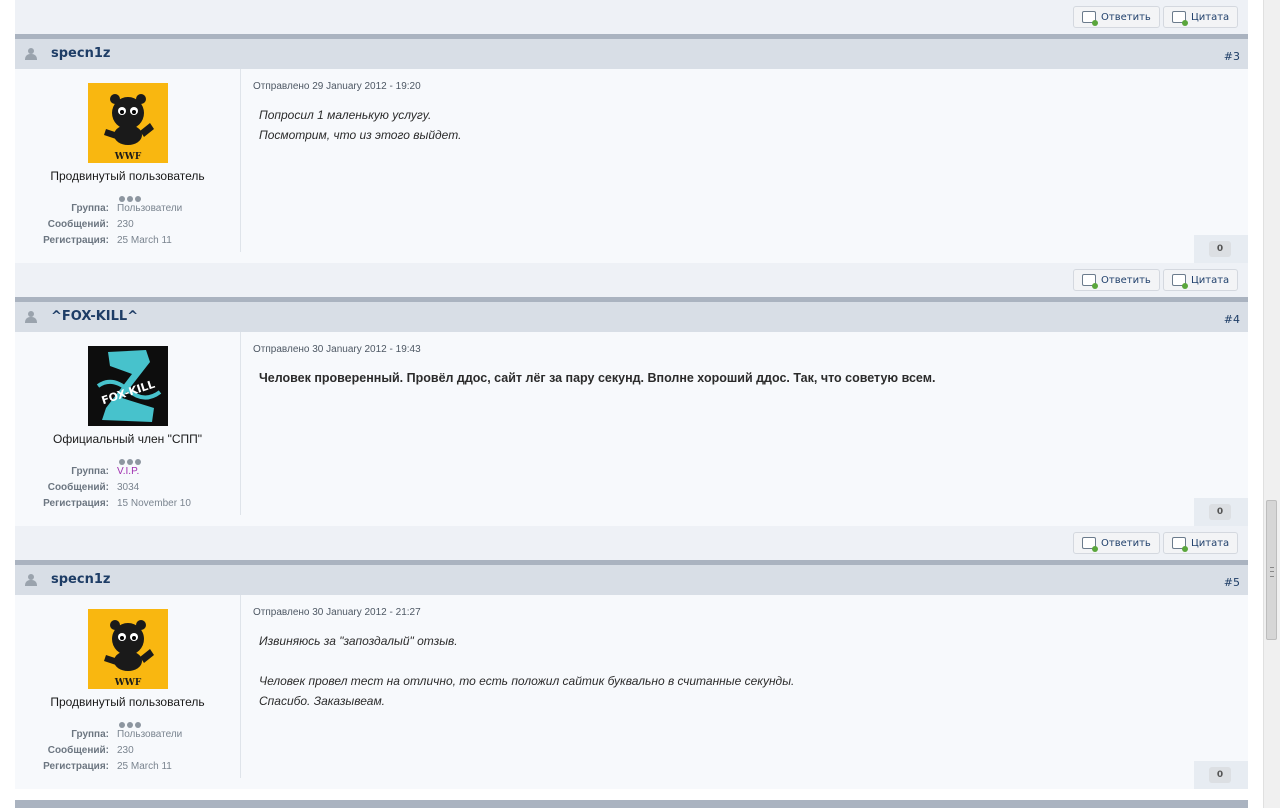 The width and height of the screenshot is (1280, 808). What do you see at coordinates (631, 580) in the screenshot?
I see `post-header: specn1z #5` at bounding box center [631, 580].